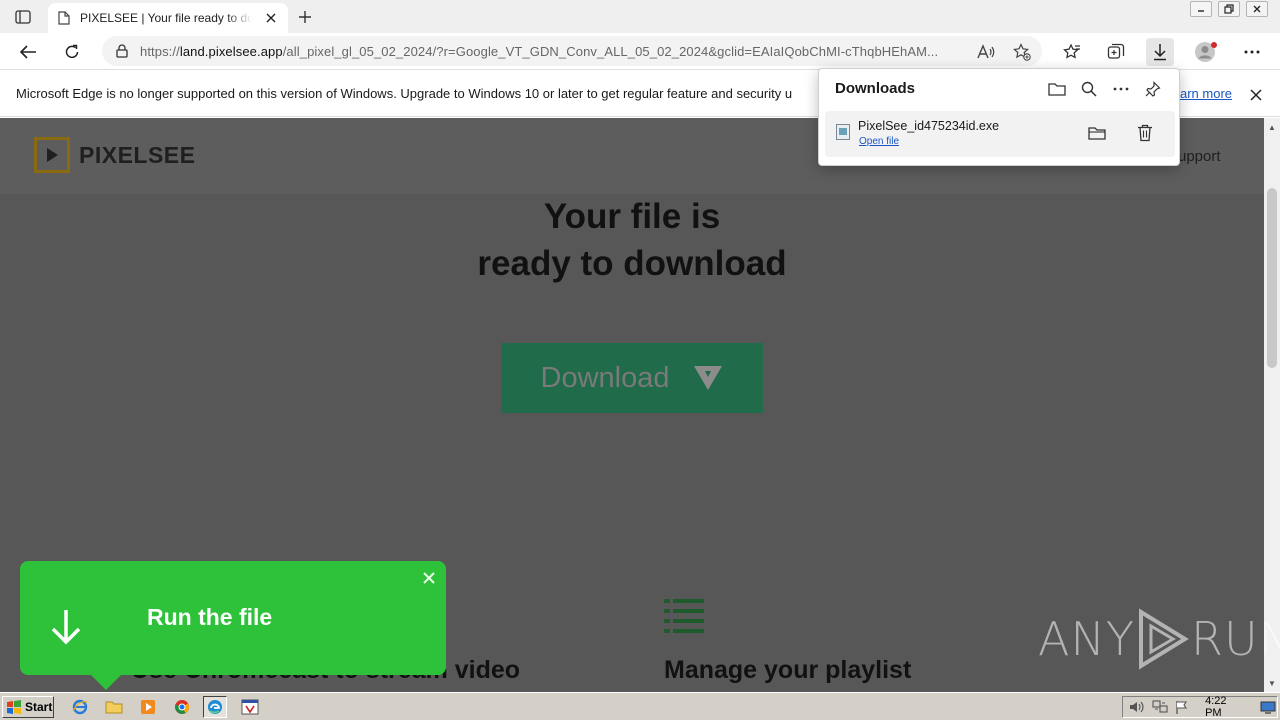  I want to click on action-center-tray-button, so click(1182, 707).